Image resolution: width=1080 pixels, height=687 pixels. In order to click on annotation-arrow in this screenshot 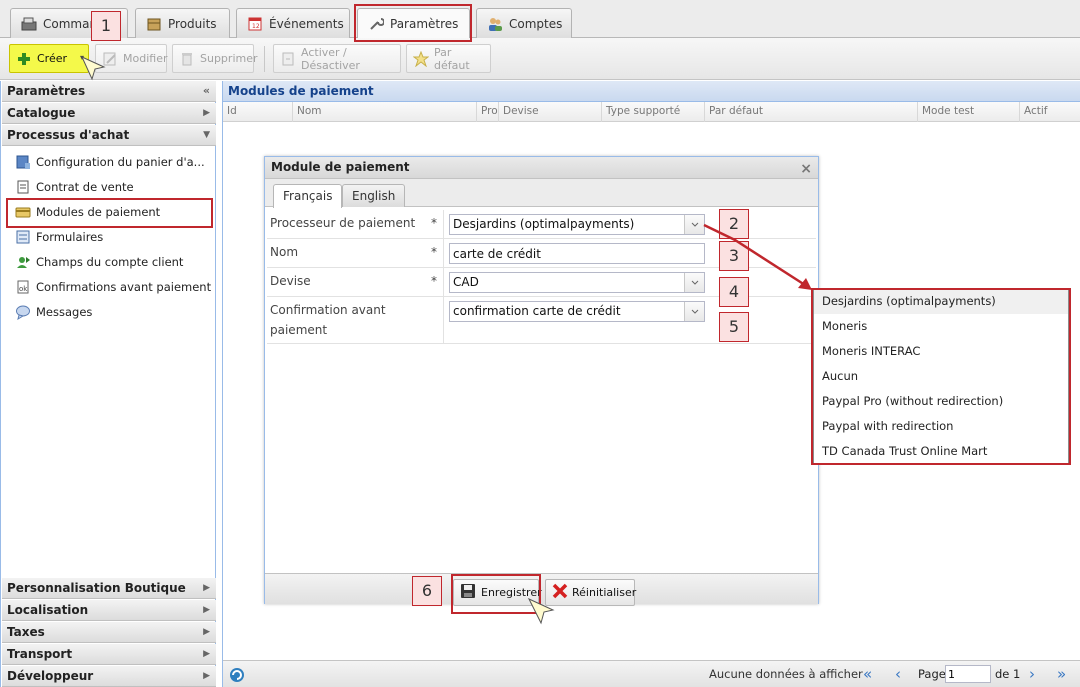, I will do `click(757, 256)`.